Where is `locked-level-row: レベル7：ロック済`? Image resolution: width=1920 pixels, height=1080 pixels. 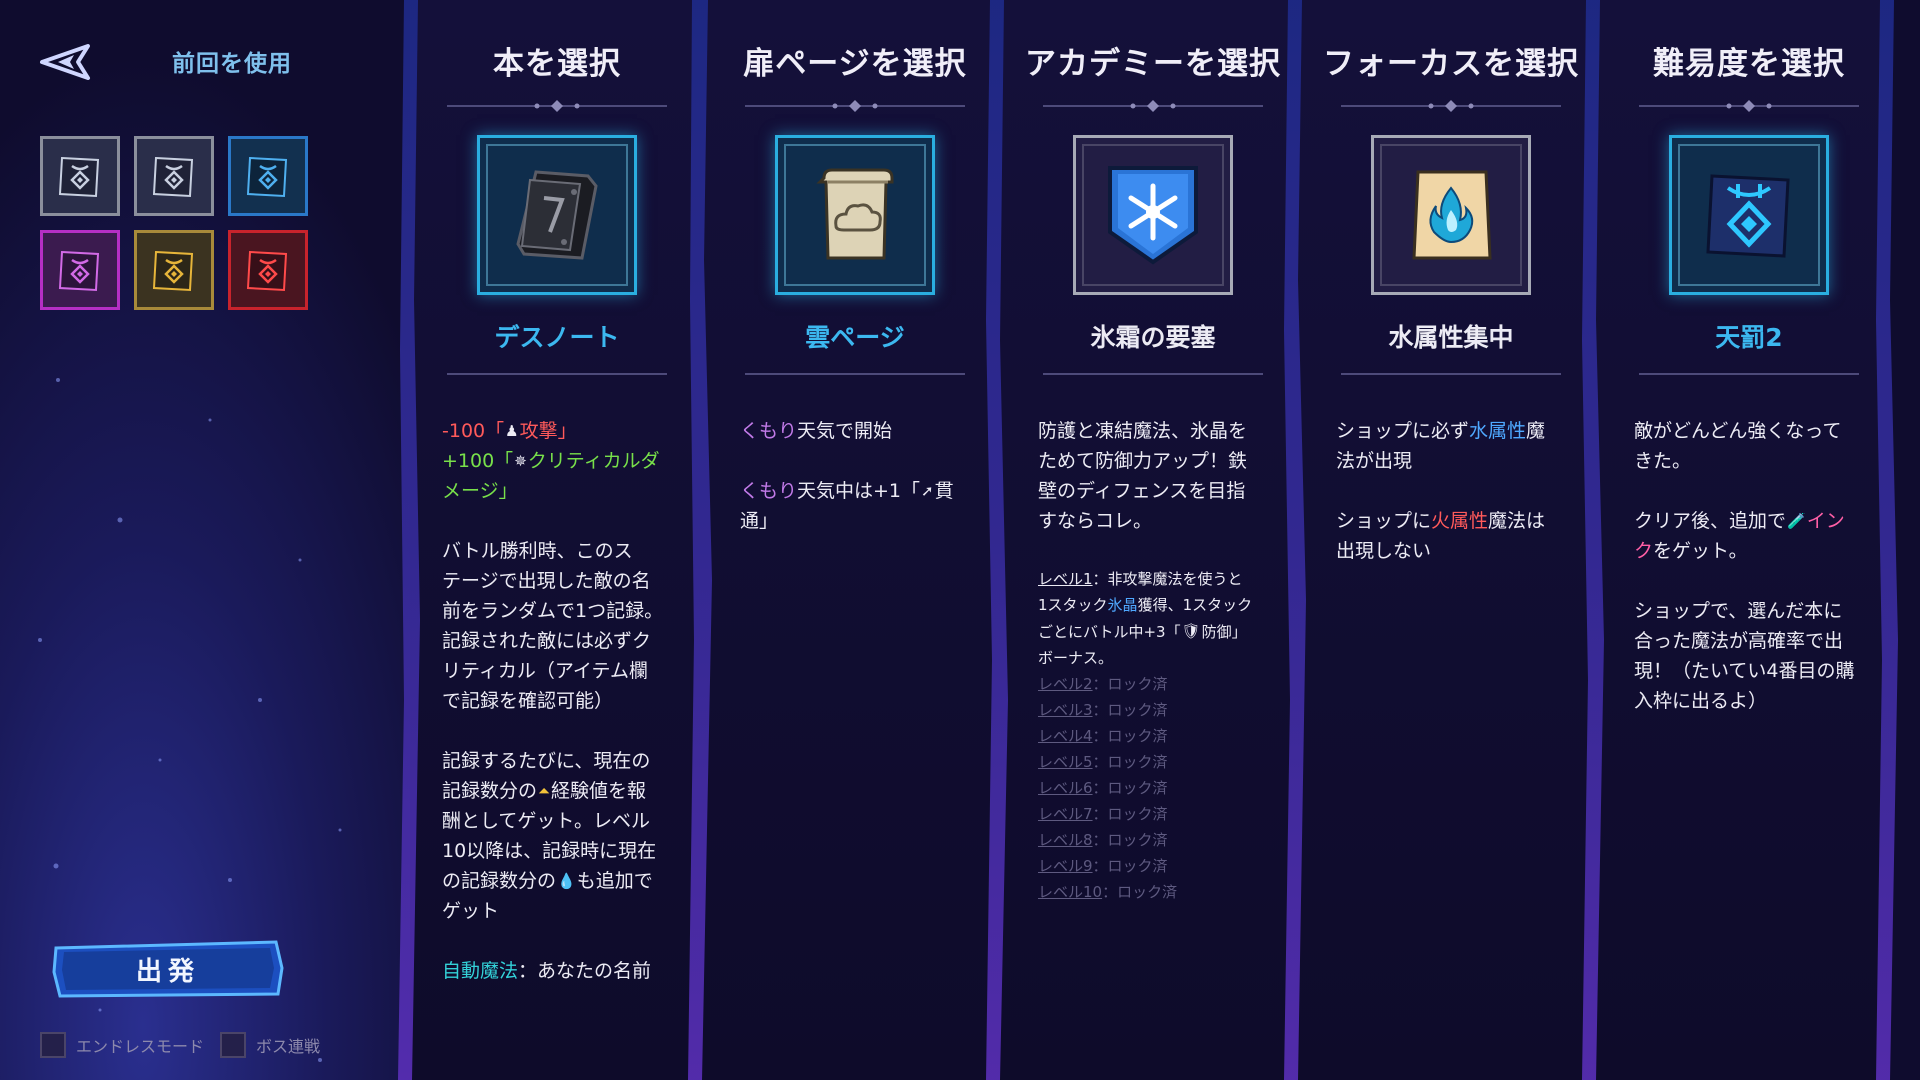 locked-level-row: レベル7：ロック済 is located at coordinates (1103, 814).